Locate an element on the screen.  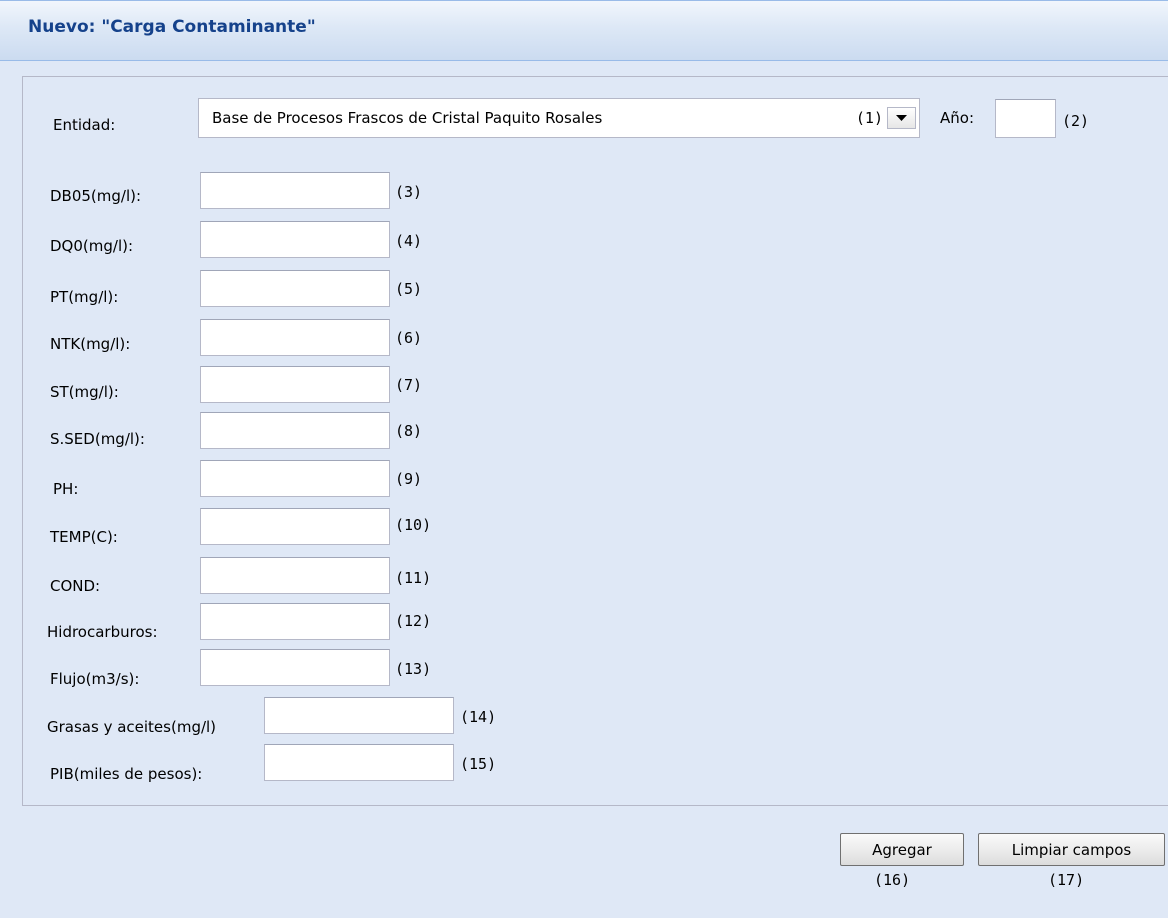
field-code: (3) is located at coordinates (409, 192).